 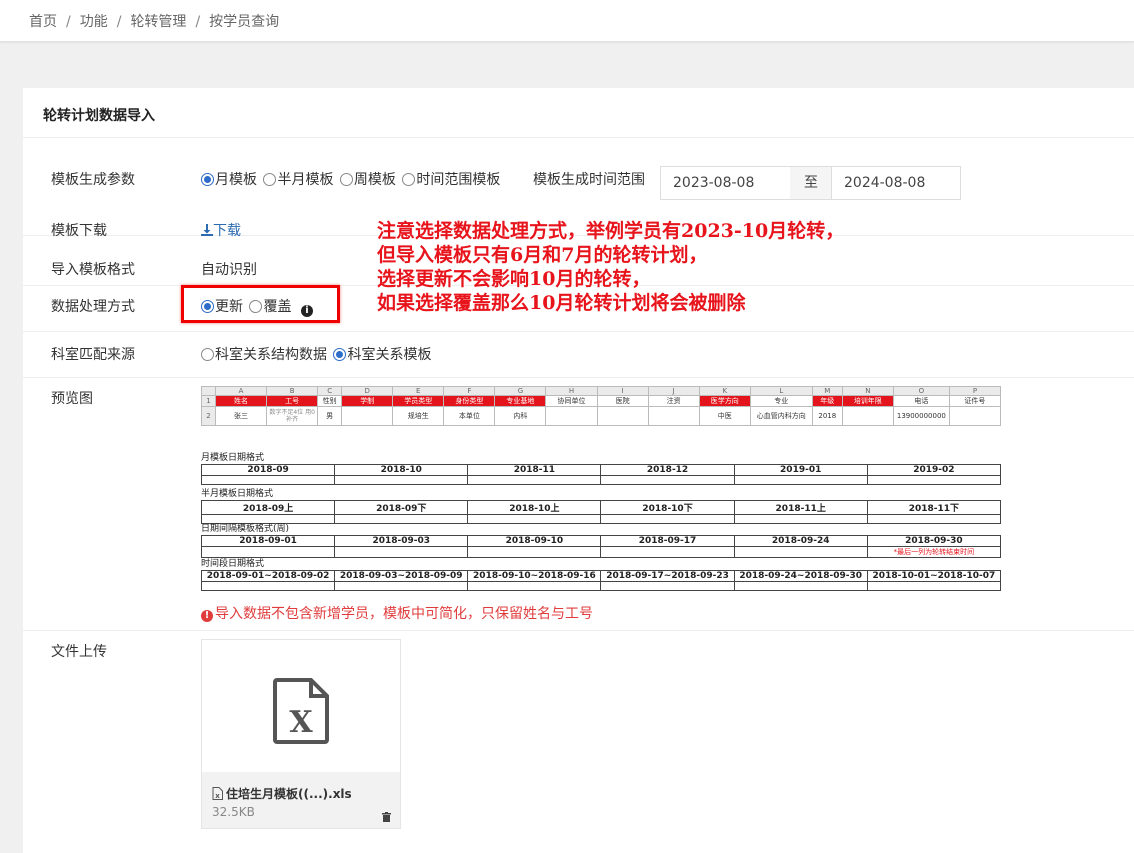 I want to click on column-letter-row: A B C D E F G H I J K L M N O P, so click(x=601, y=391).